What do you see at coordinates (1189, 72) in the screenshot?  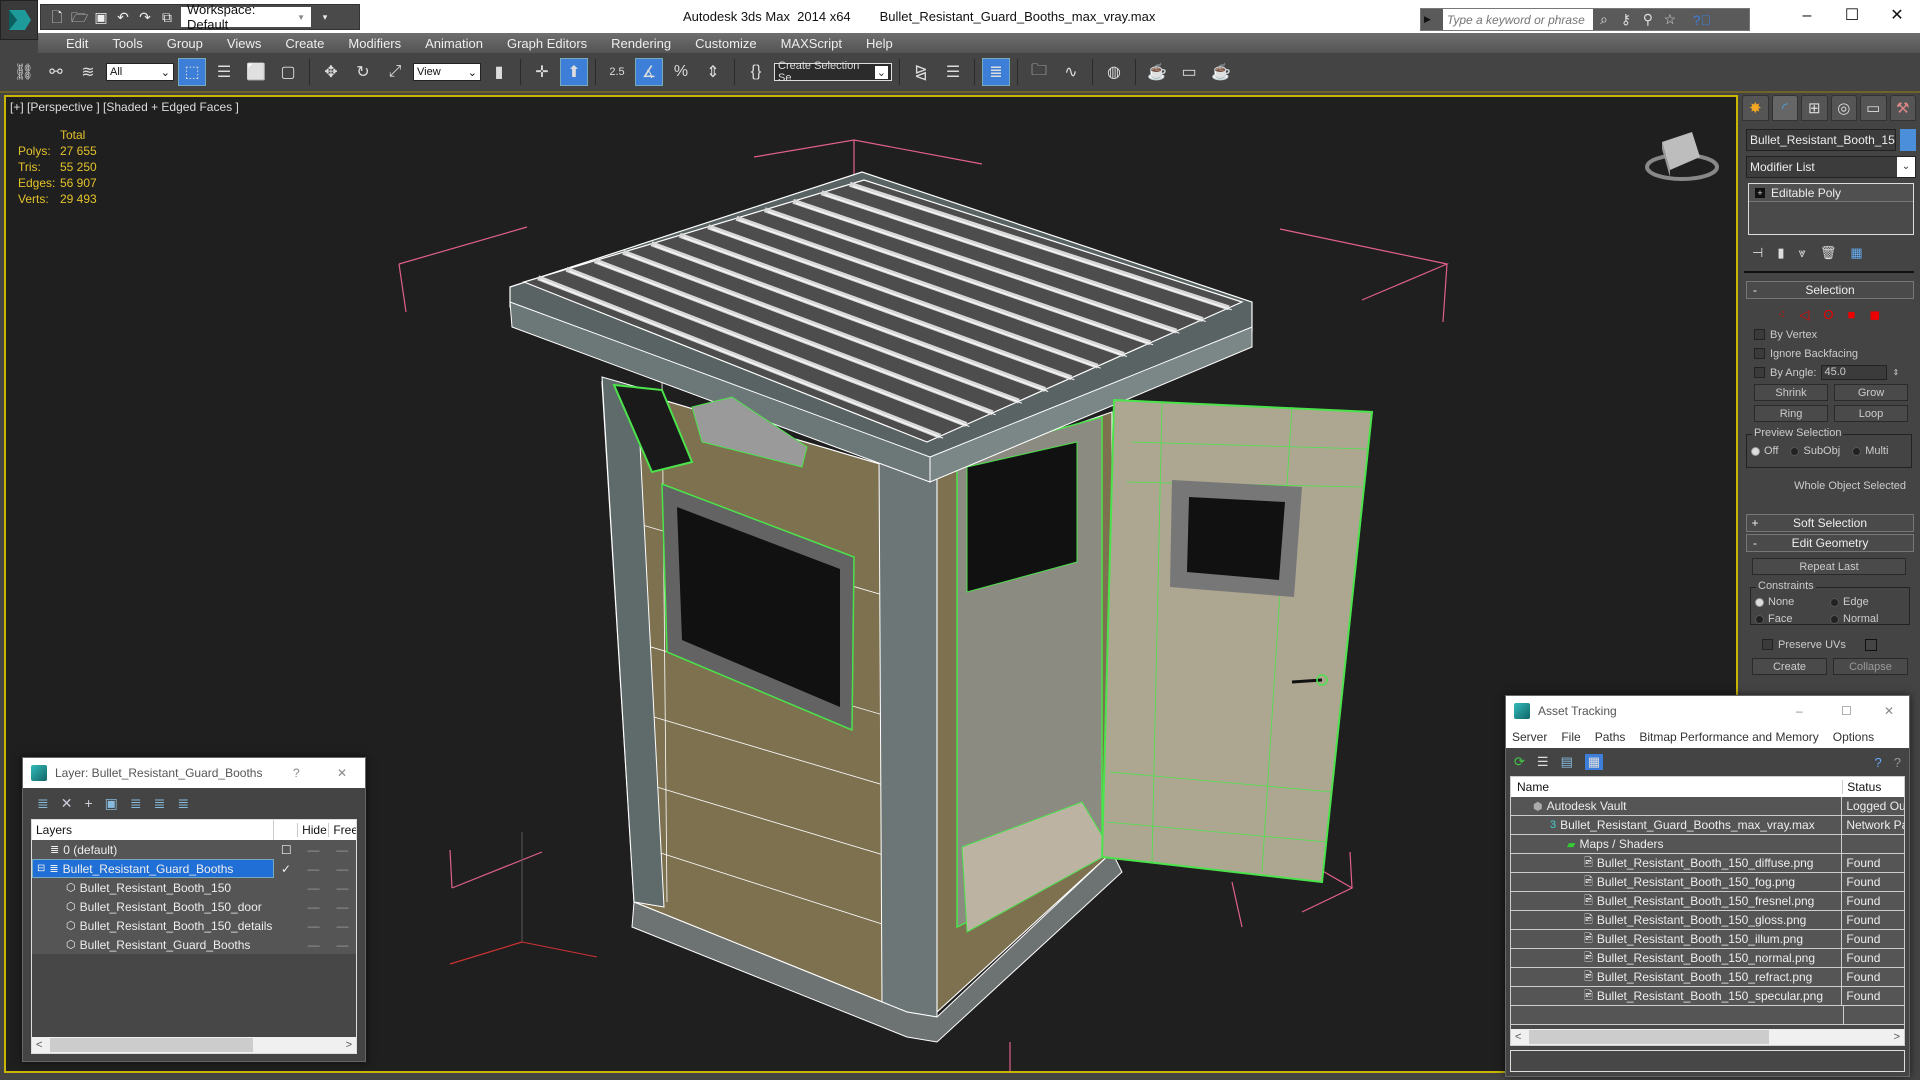 I see `rendered-frame-window-icon: ▭` at bounding box center [1189, 72].